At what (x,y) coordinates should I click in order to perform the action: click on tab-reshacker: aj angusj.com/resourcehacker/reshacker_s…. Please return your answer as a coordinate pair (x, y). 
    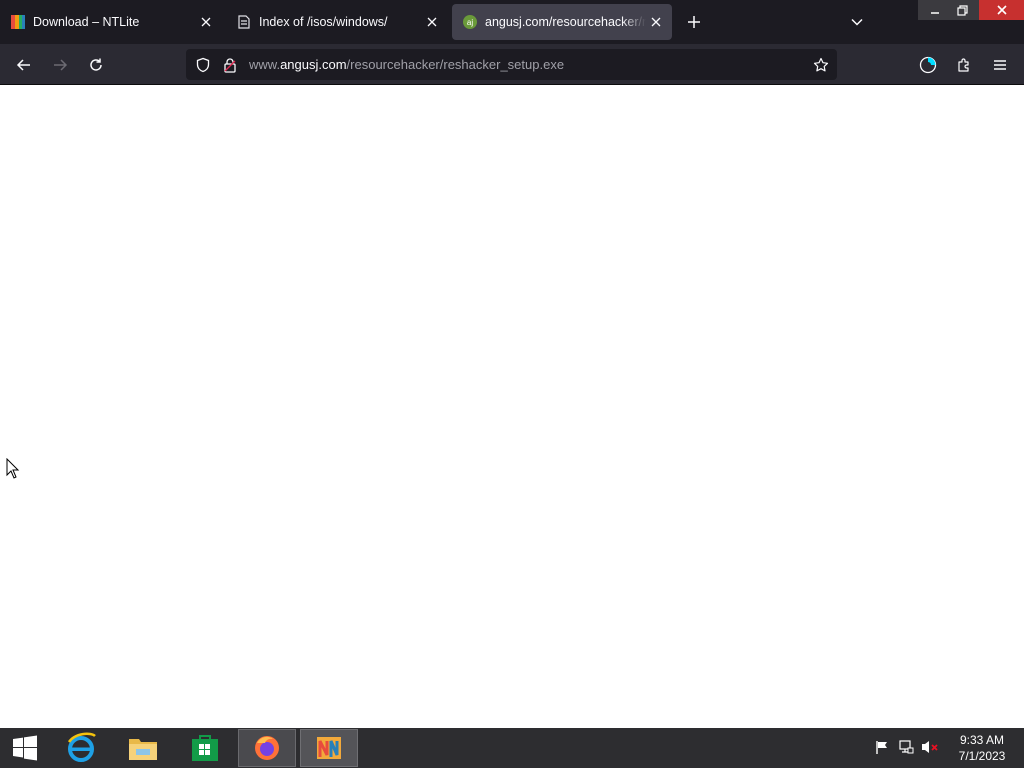
    Looking at the image, I should click on (562, 22).